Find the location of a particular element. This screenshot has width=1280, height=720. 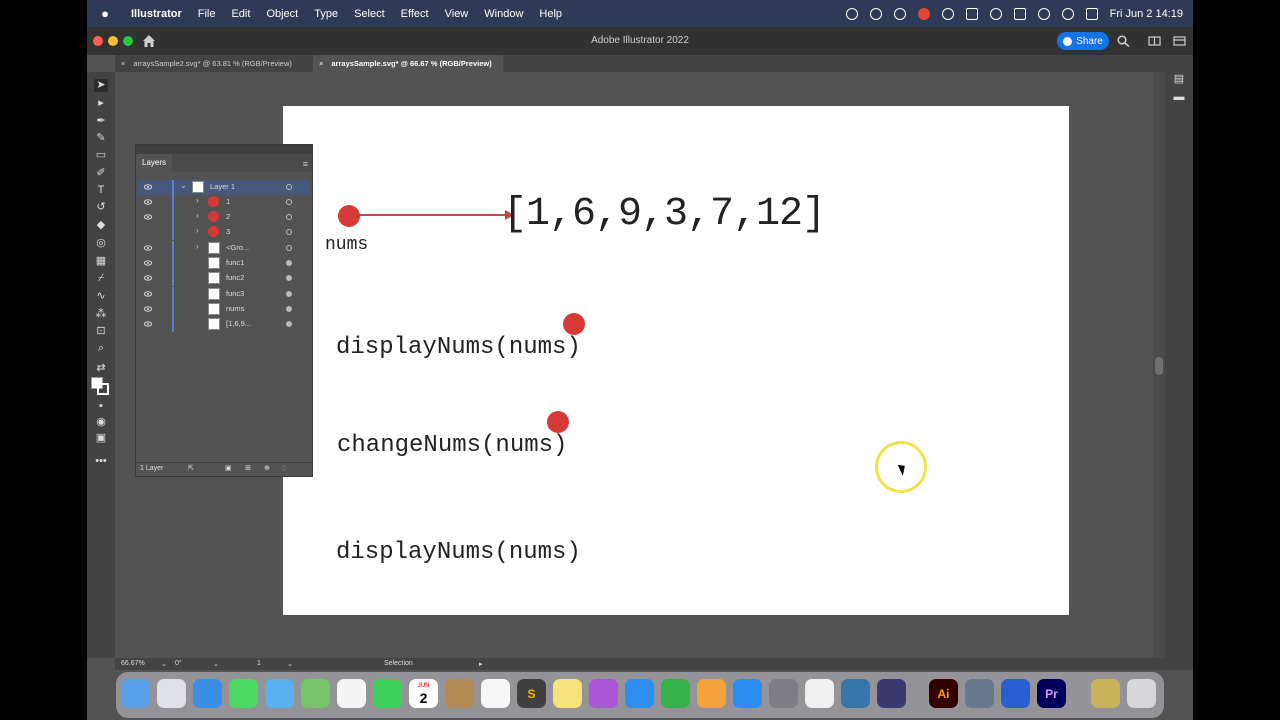

app-store-icon is located at coordinates (747, 693).